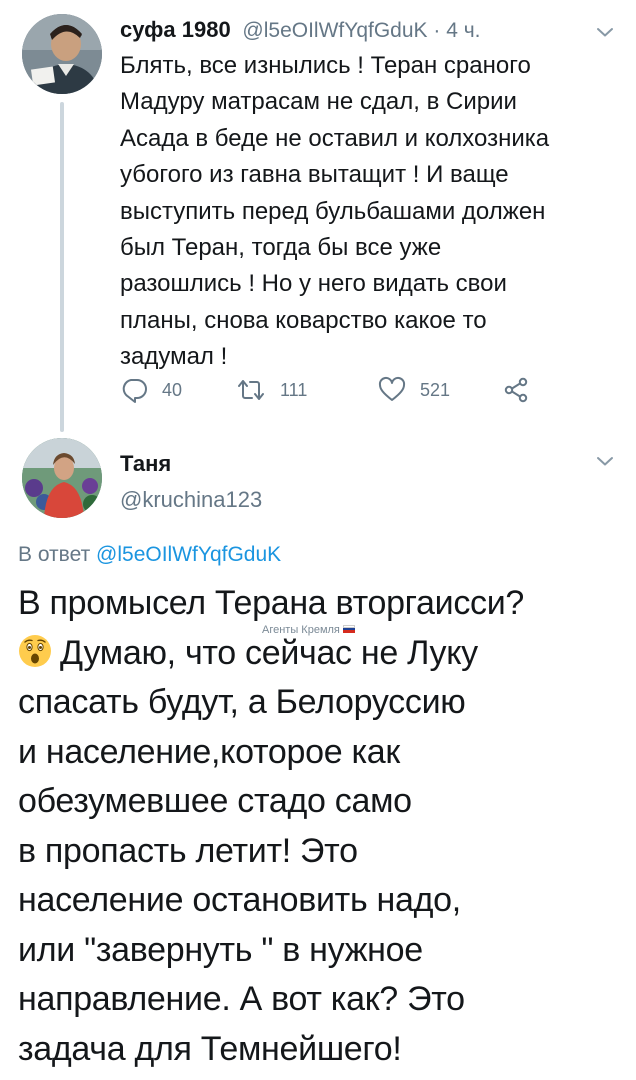 The height and width of the screenshot is (1080, 636). What do you see at coordinates (220, 949) in the screenshot?
I see `tweet-text-line: или "завернуть " в нужное` at bounding box center [220, 949].